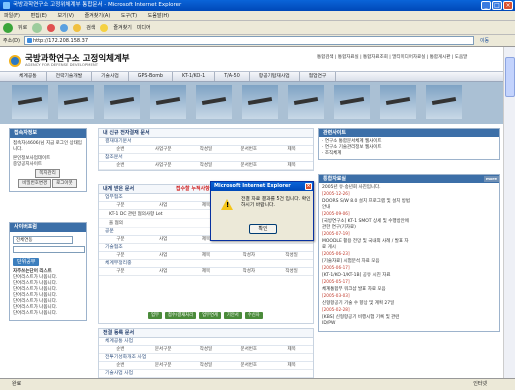 This screenshot has height=390, width=515. I want to click on minimize-button: _, so click(486, 5).